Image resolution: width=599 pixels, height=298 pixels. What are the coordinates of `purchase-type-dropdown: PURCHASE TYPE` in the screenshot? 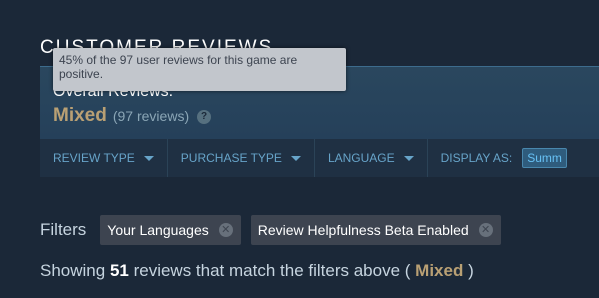 It's located at (241, 158).